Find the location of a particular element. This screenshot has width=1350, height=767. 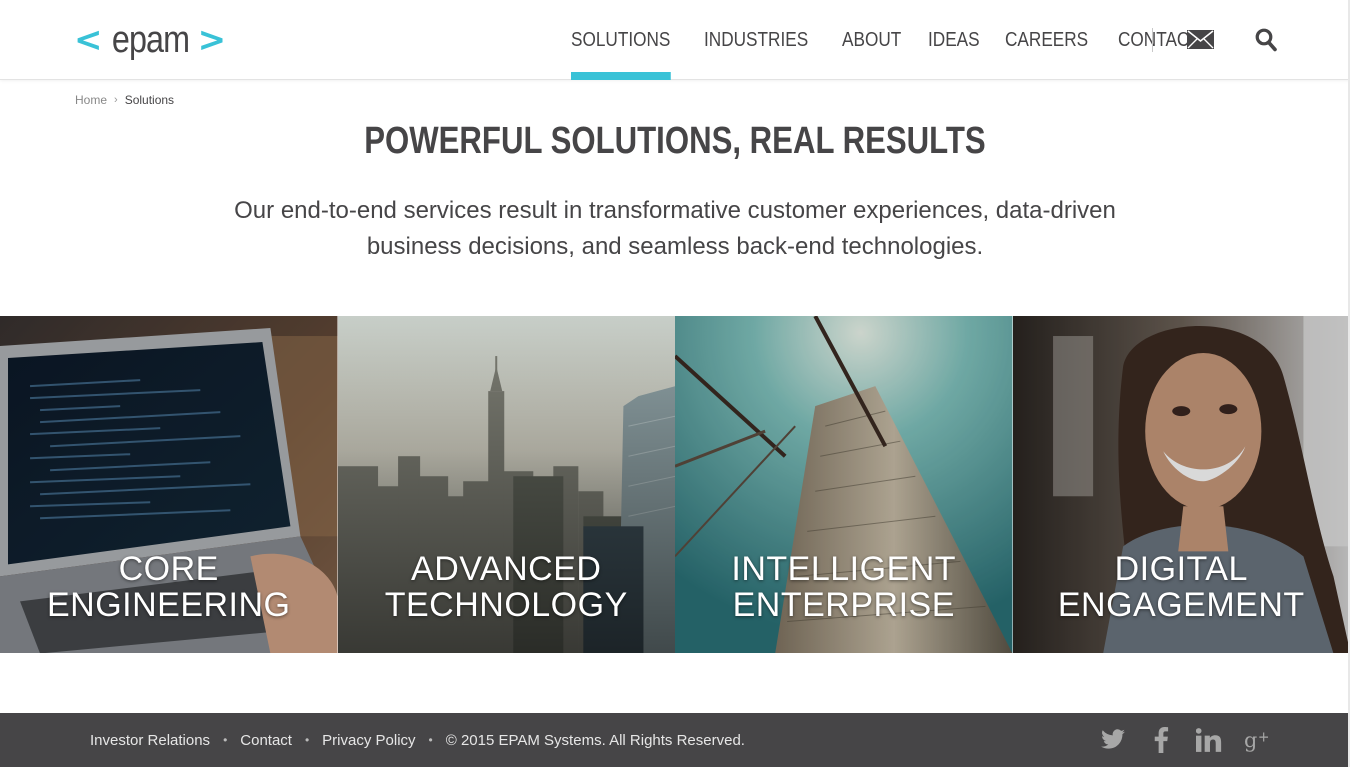

tile-label: DIGITAL ENGAGEMENT is located at coordinates (1181, 587).